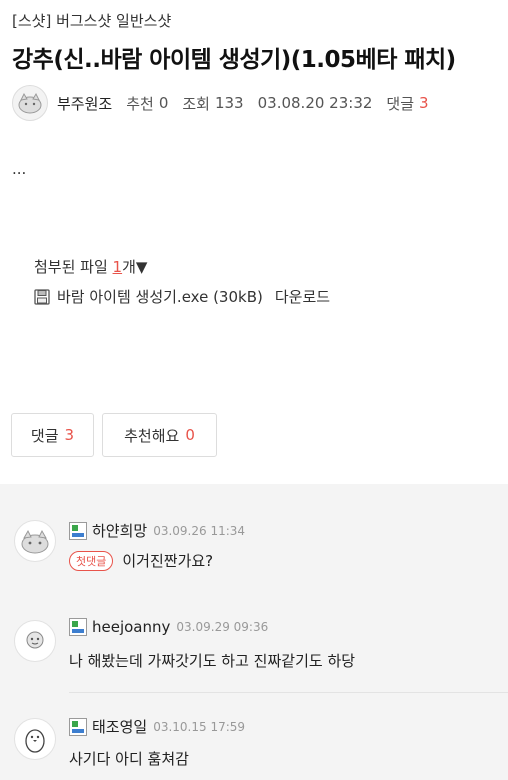 Image resolution: width=508 pixels, height=780 pixels. I want to click on caret-down-icon: ▼, so click(141, 267).